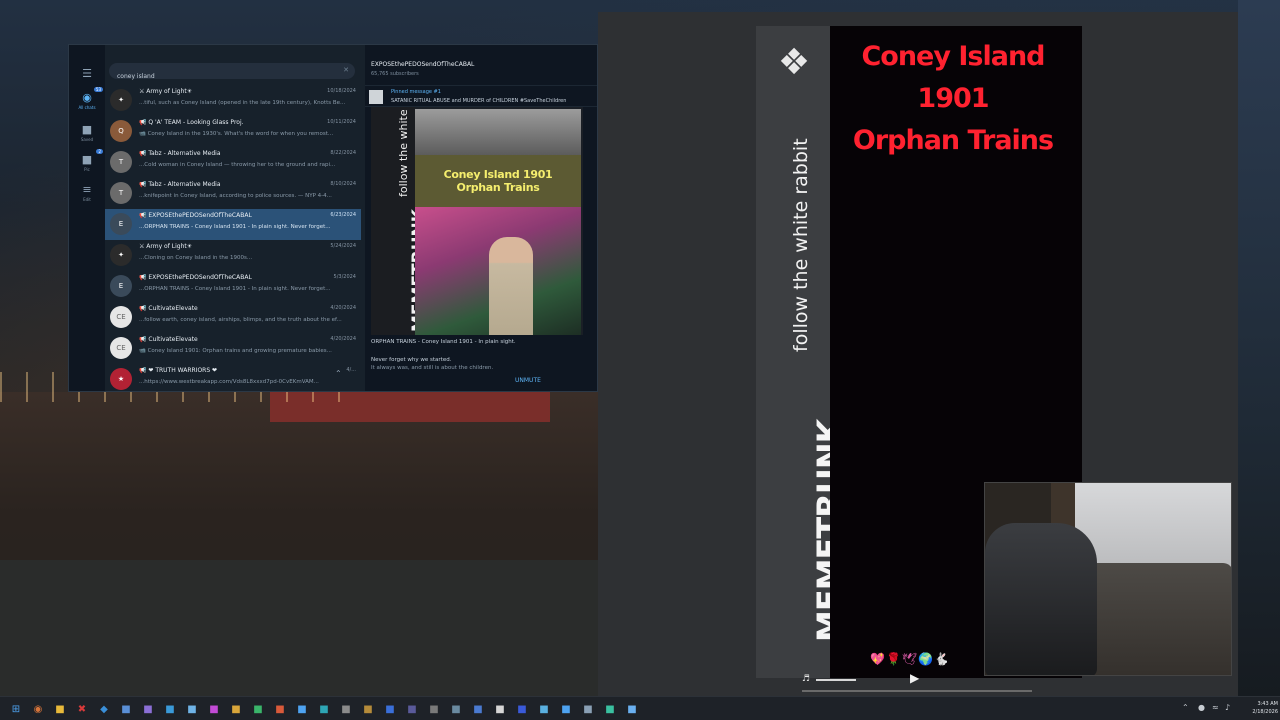  What do you see at coordinates (219, 76) in the screenshot?
I see `search-input` at bounding box center [219, 76].